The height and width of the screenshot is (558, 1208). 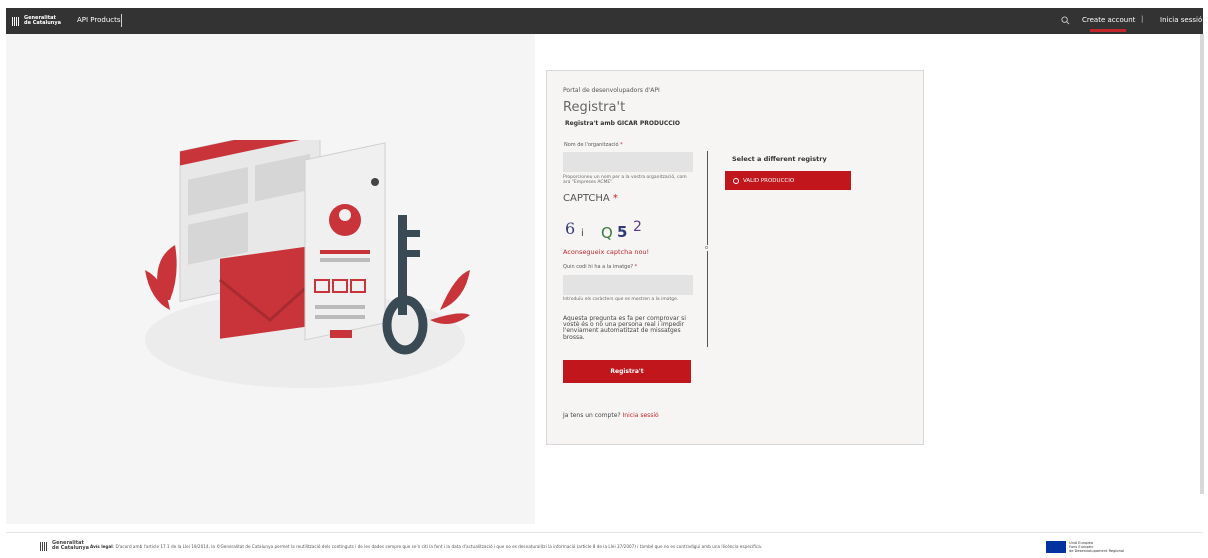 I want to click on eu-line-3: de Desenvolupament Regional, so click(x=1097, y=551).